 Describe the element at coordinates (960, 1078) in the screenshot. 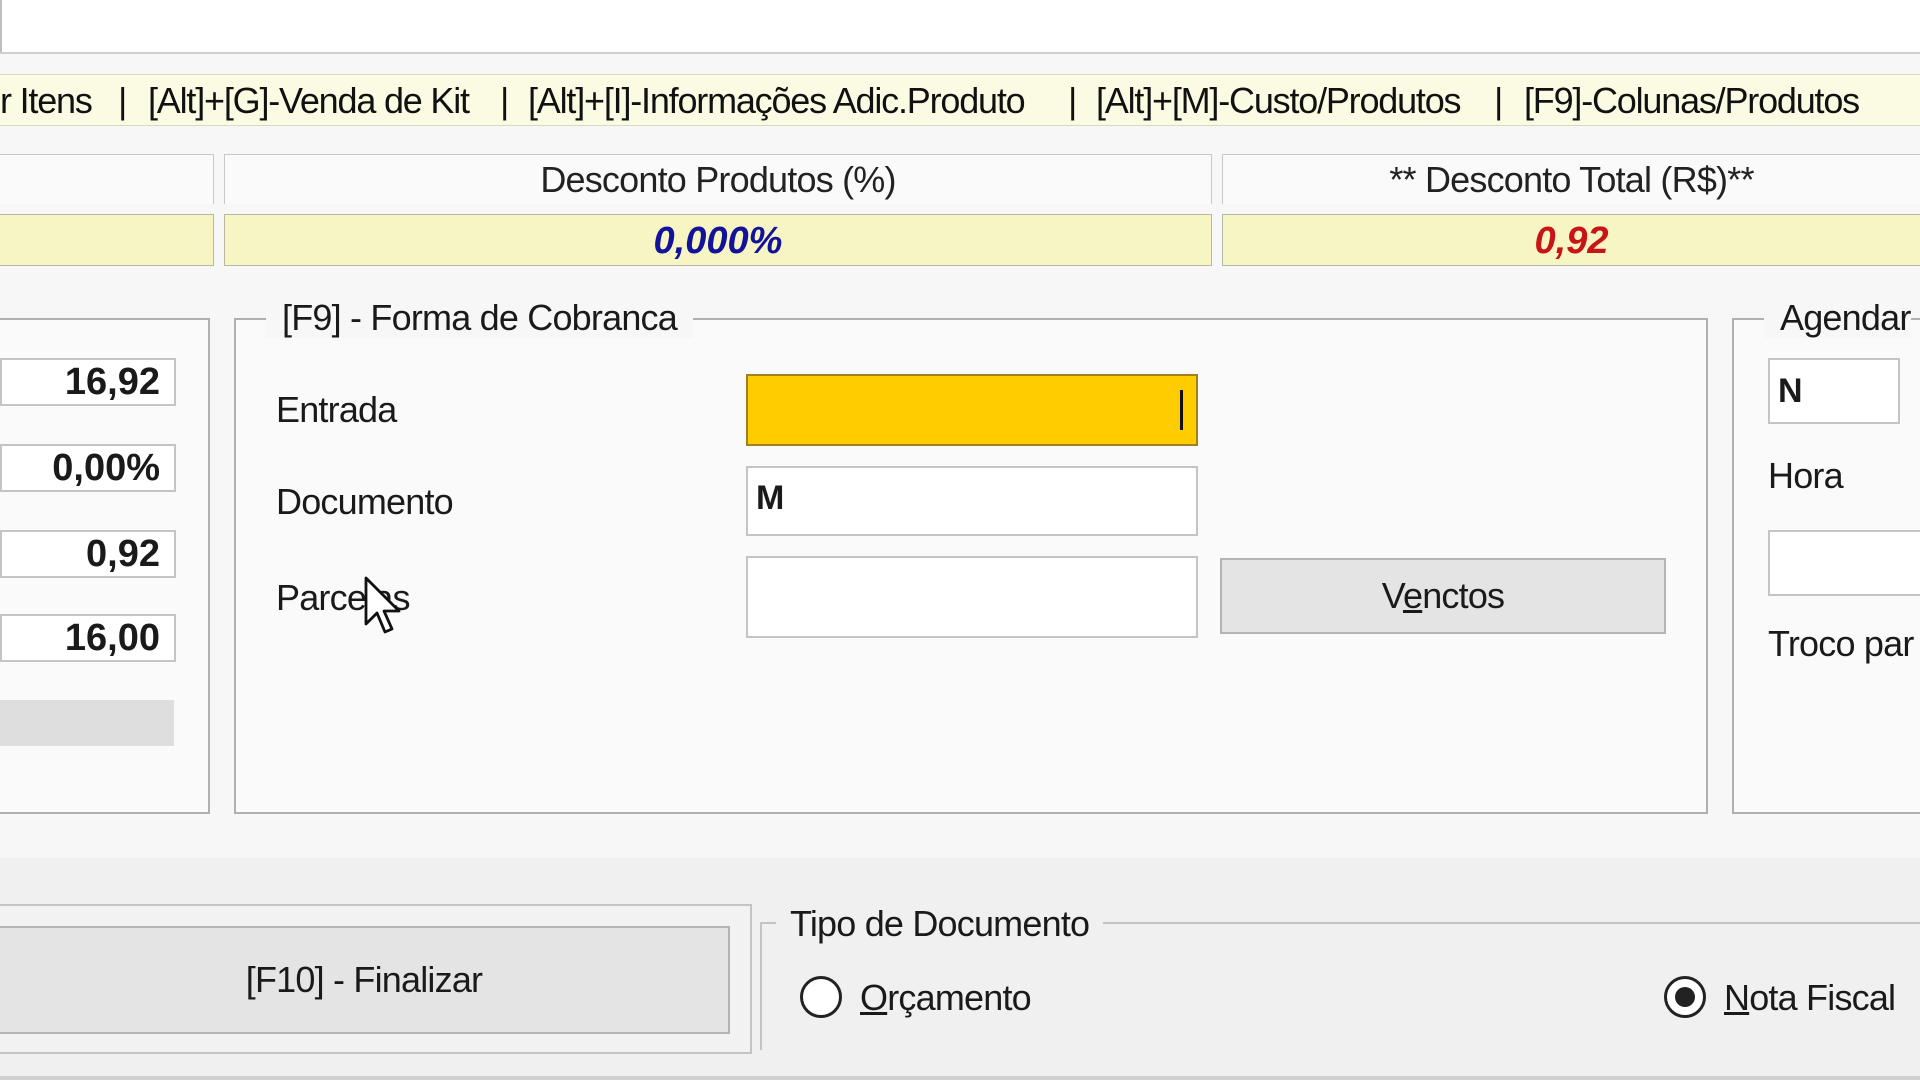

I see `bottom-divider` at that location.